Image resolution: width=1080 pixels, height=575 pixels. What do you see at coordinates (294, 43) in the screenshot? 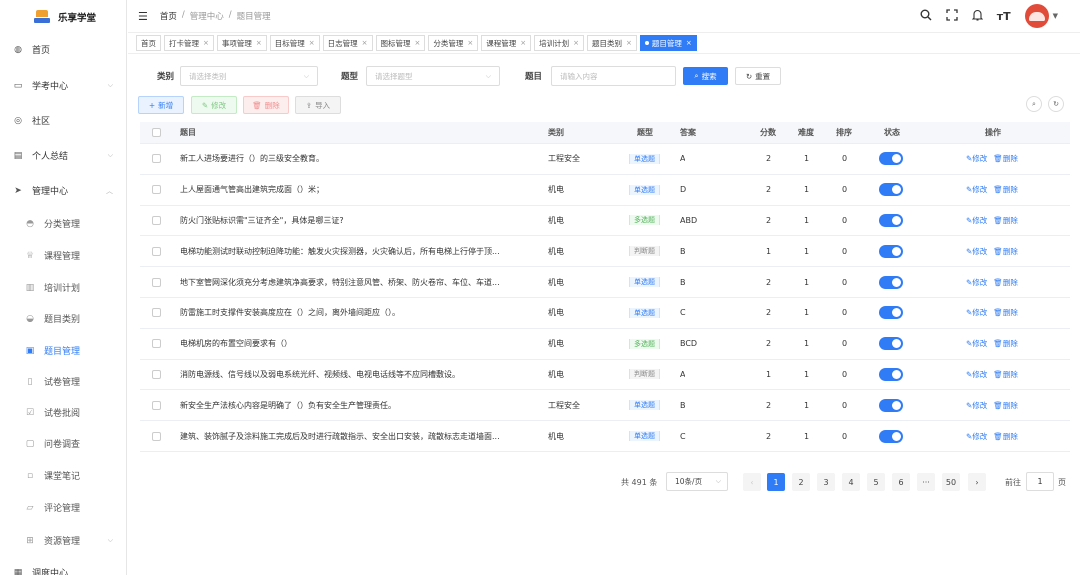
I see `tab-3: 目标管理 ×` at bounding box center [294, 43].